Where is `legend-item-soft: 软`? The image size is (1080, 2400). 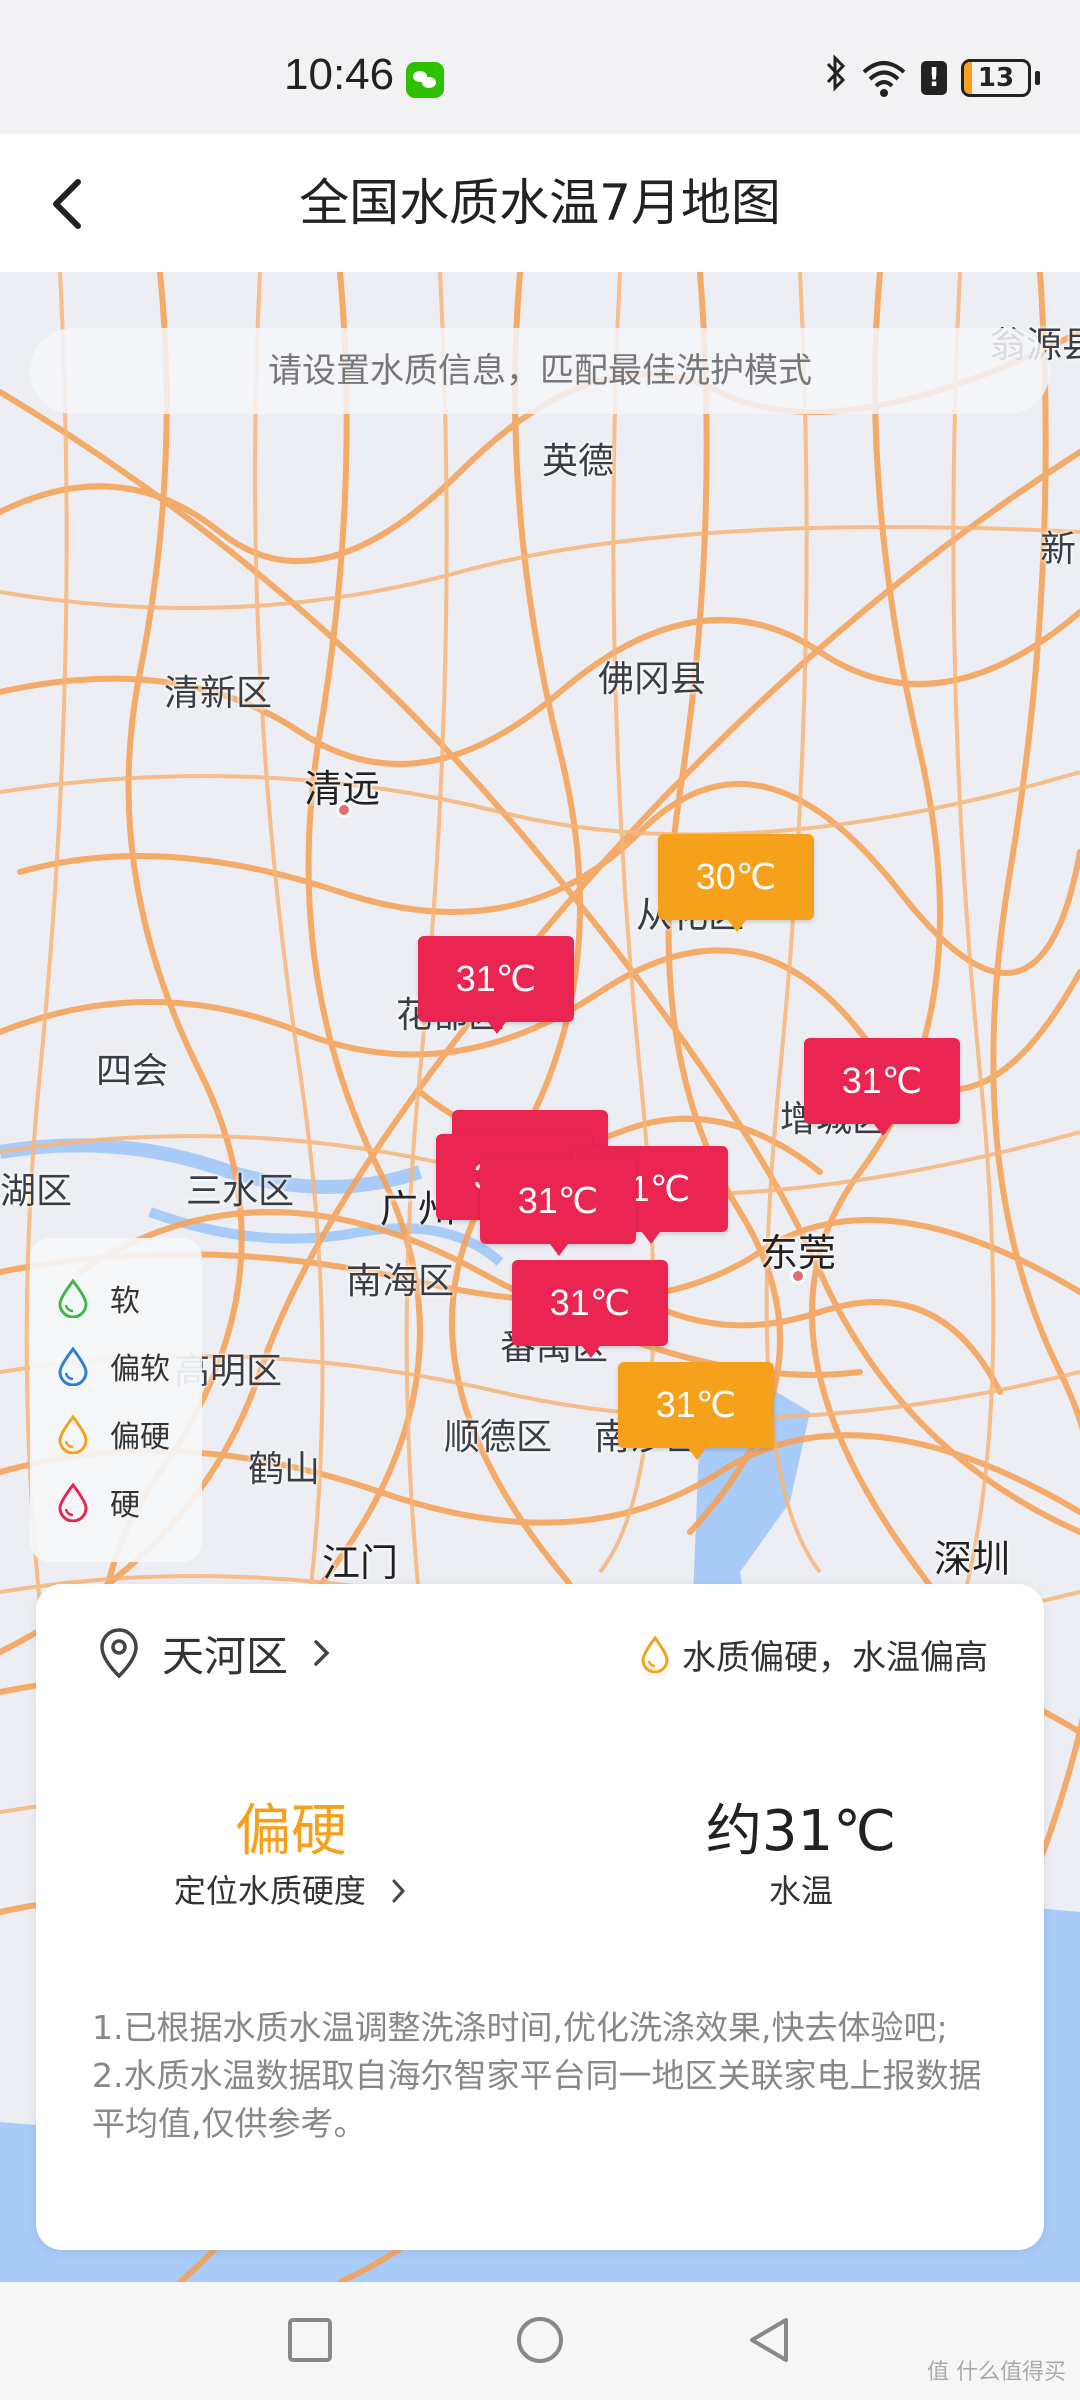
legend-item-soft: 软 is located at coordinates (116, 1298).